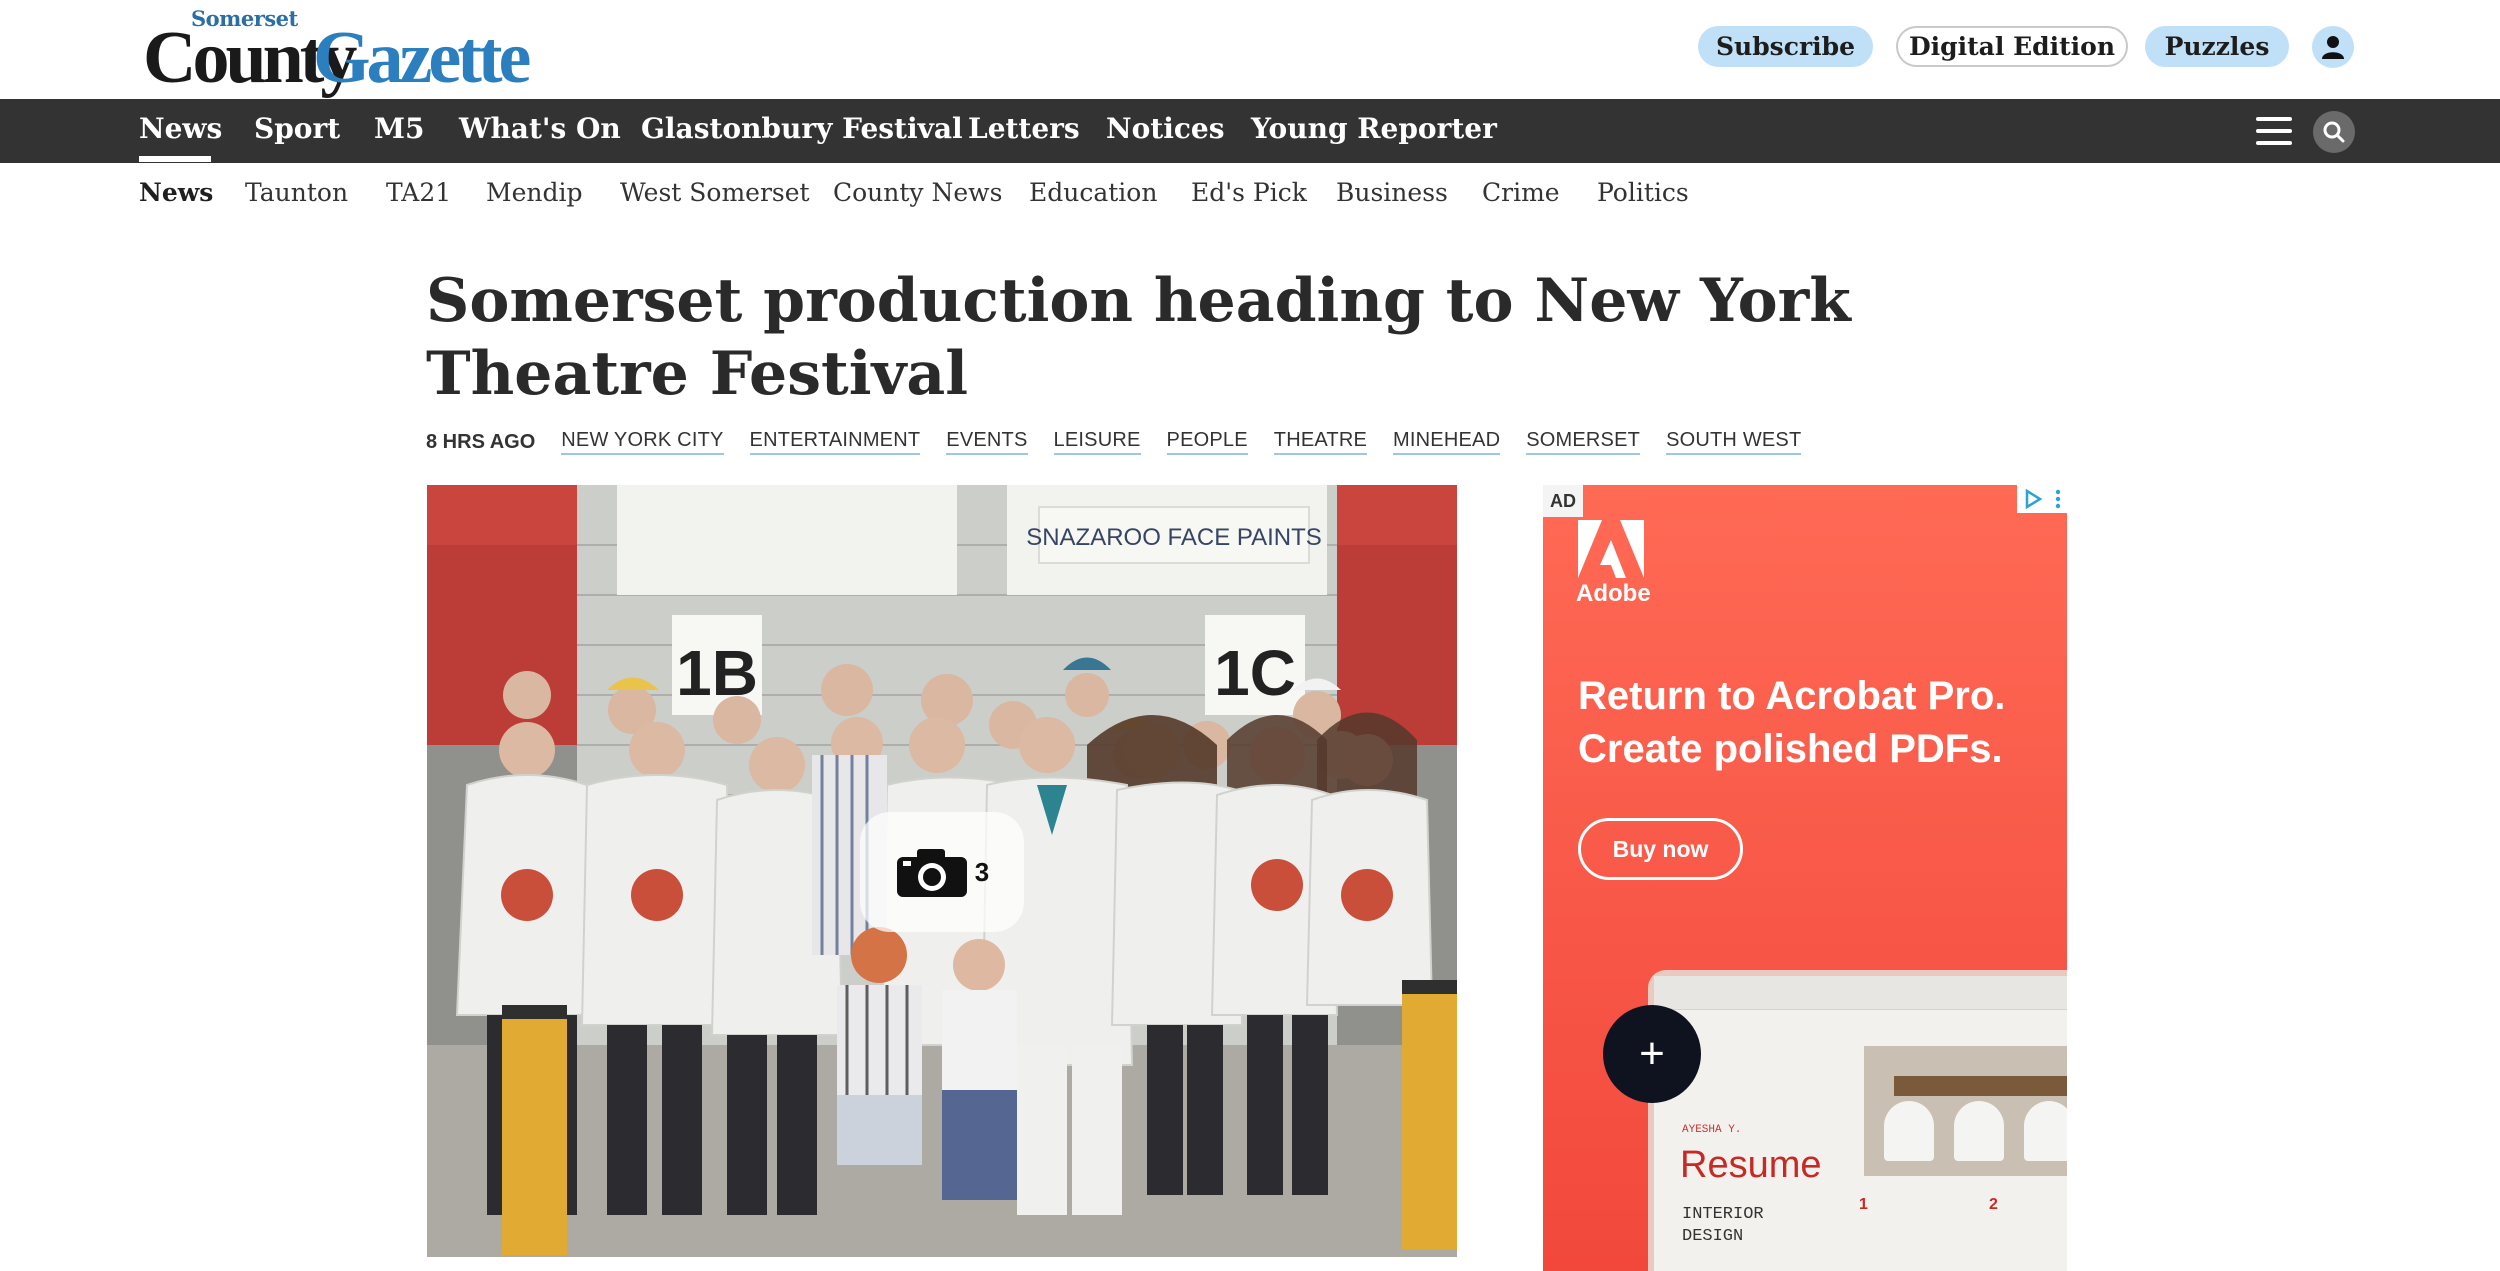 The height and width of the screenshot is (1271, 2500). I want to click on subnav-item-eds-pick: Ed's Pick, so click(1249, 192).